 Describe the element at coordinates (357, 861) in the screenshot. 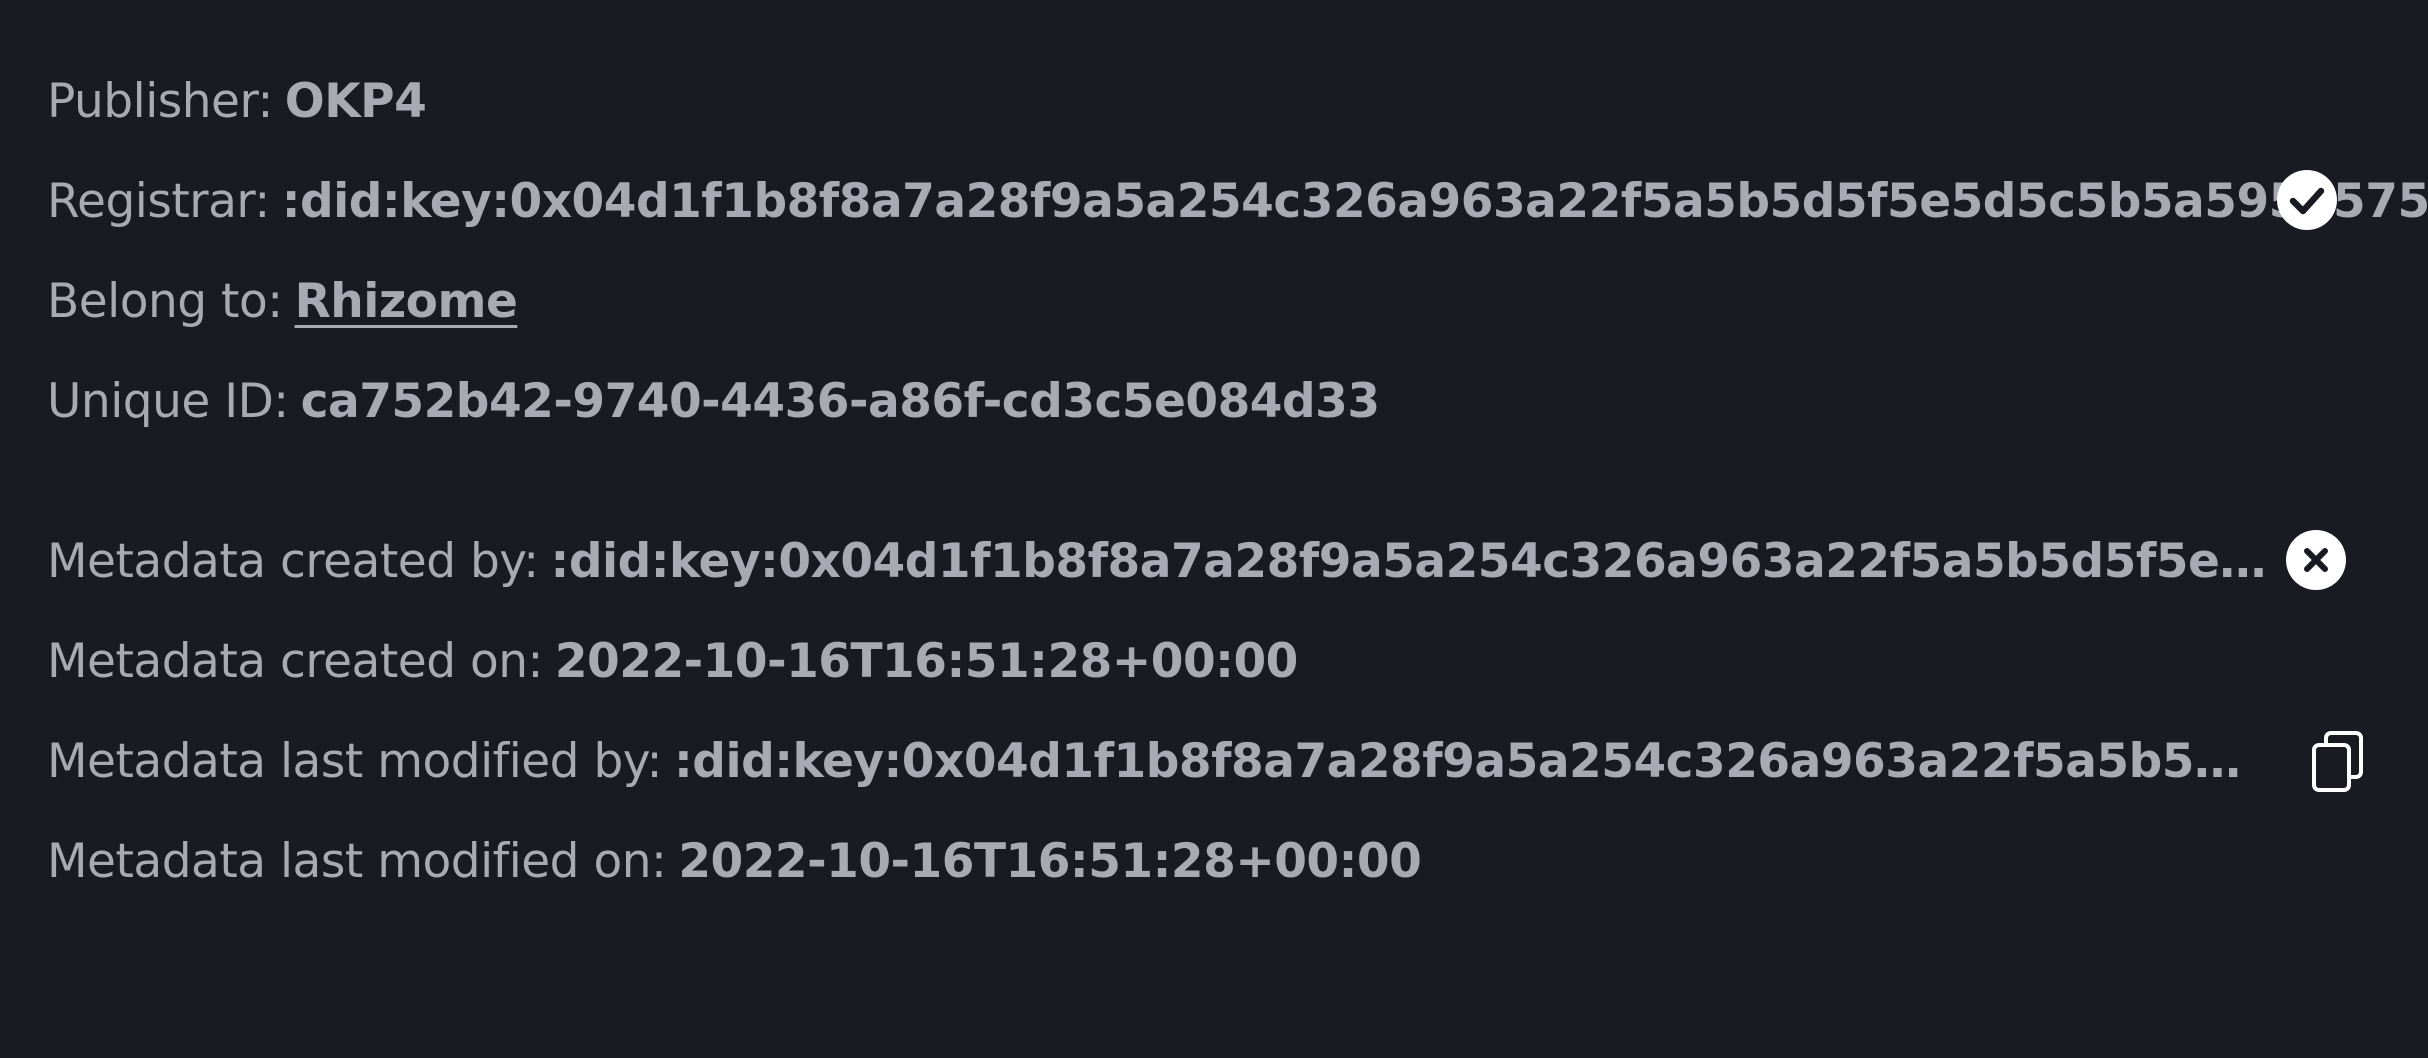

I see `metadata-modified-on-label: Metadata last modified on:` at that location.